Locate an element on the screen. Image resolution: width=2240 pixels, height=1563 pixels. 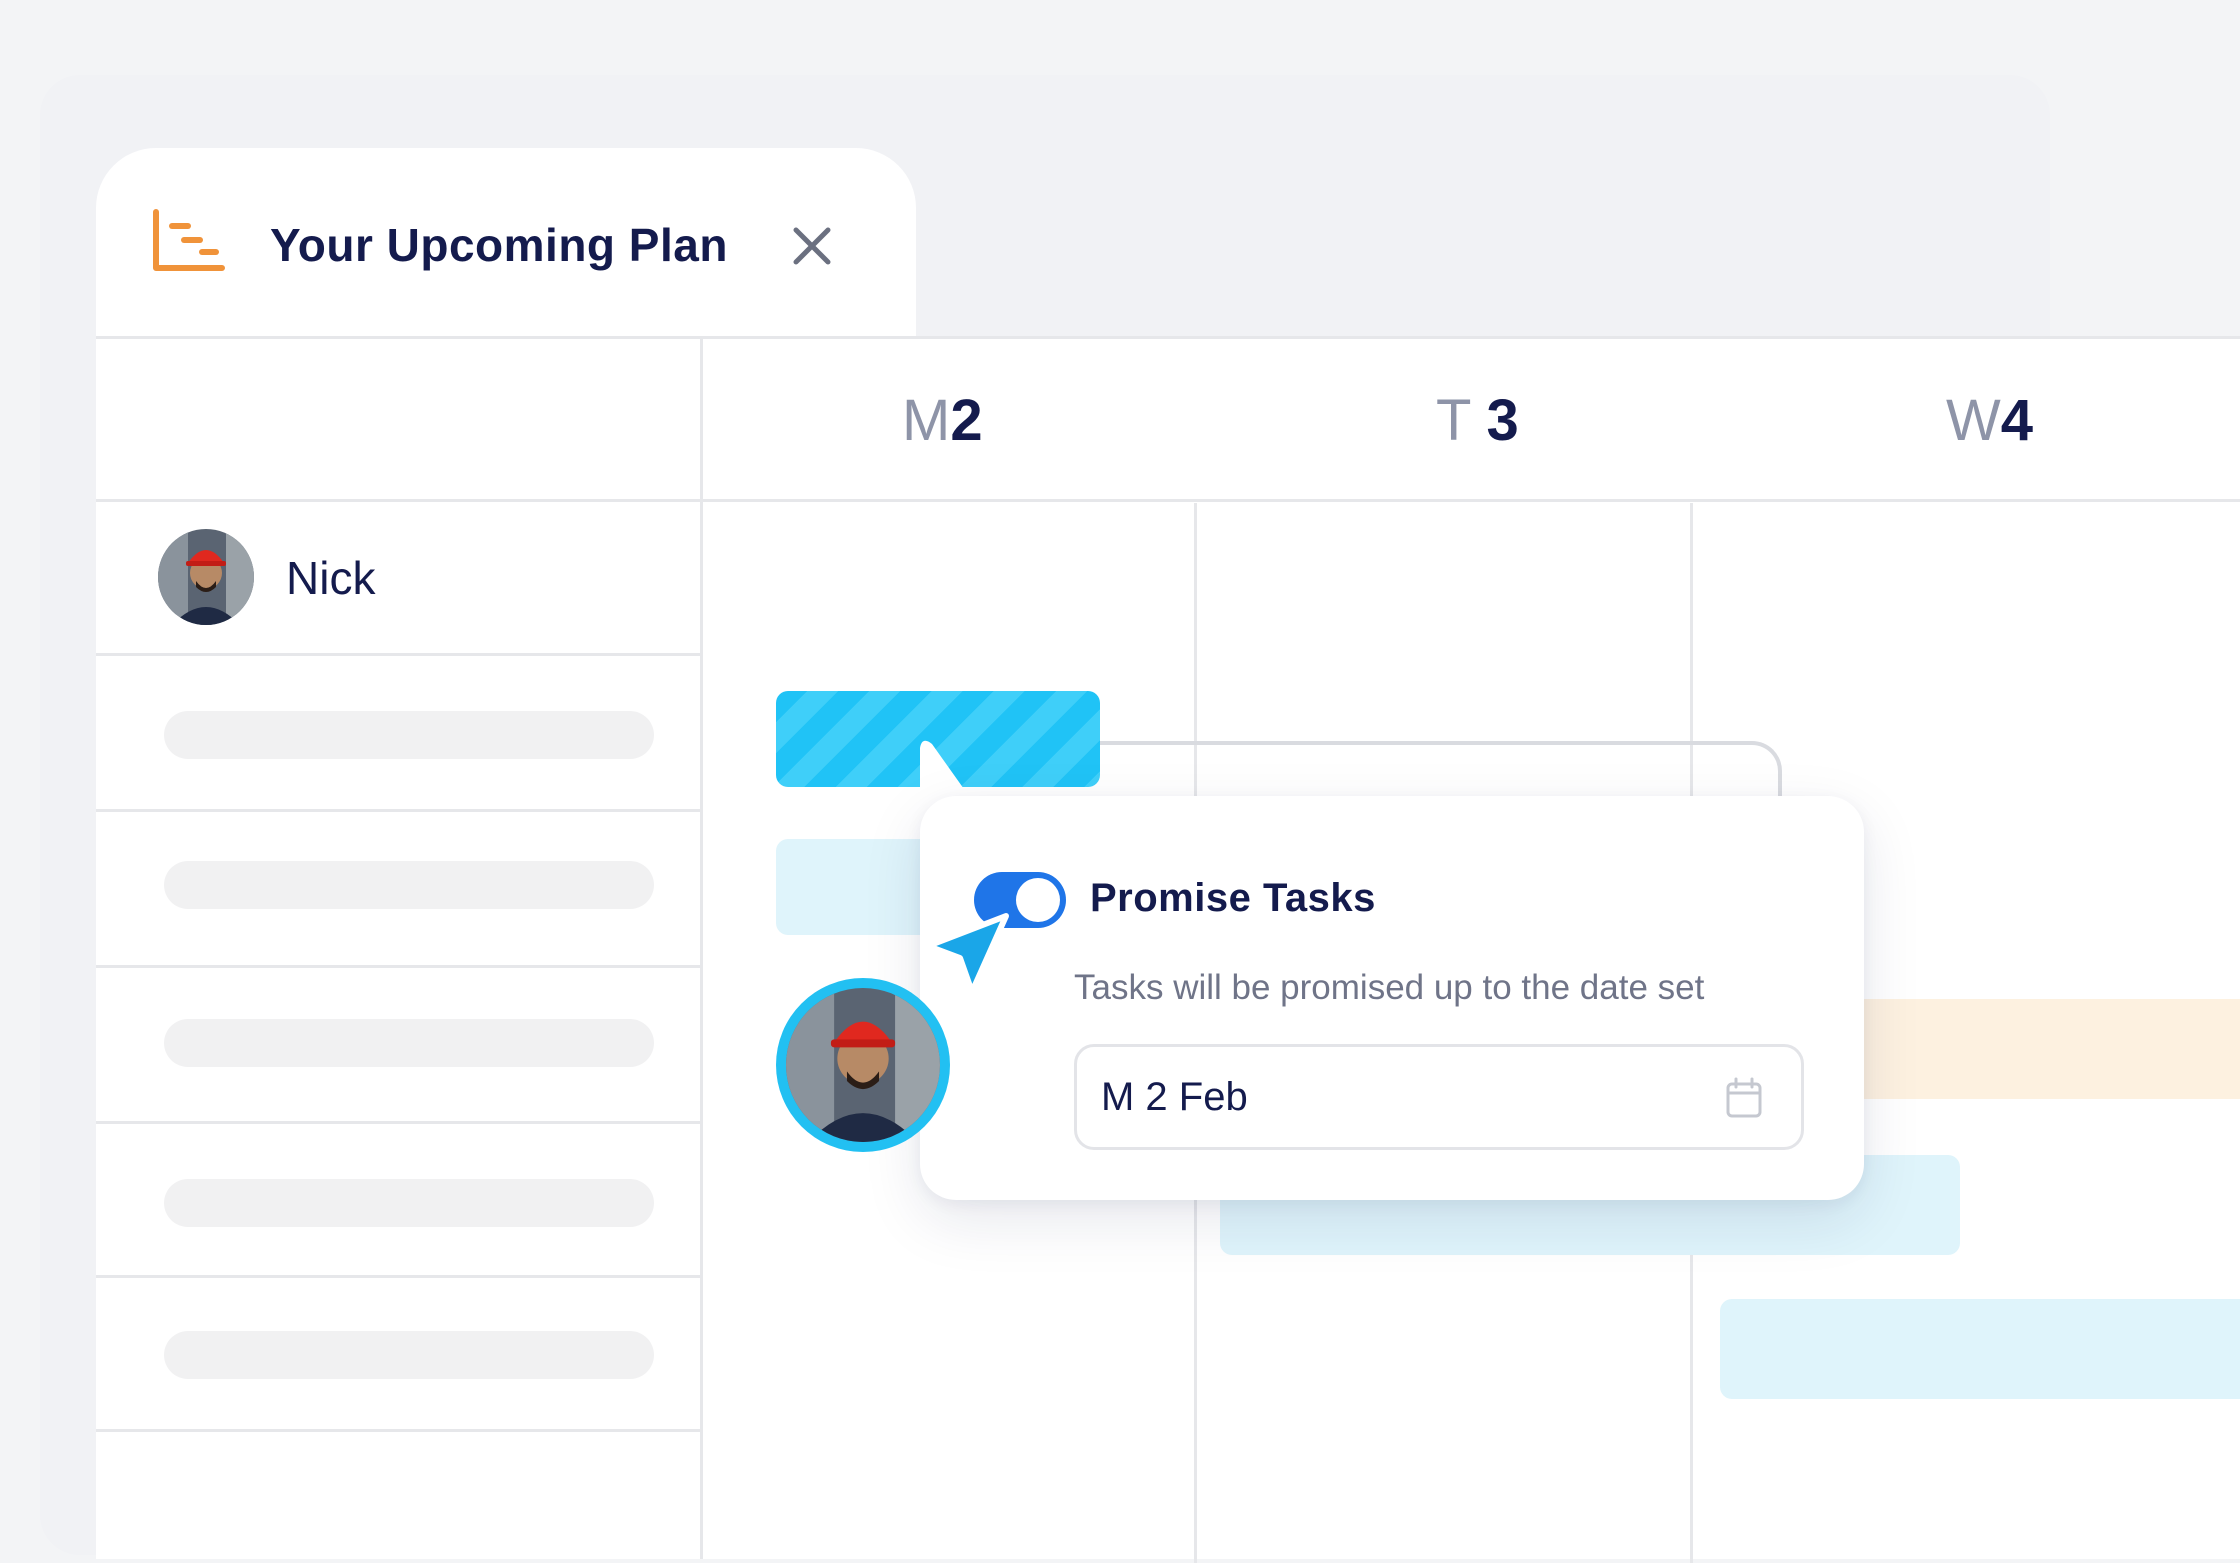
day-header-monday: M2 is located at coordinates (942, 420).